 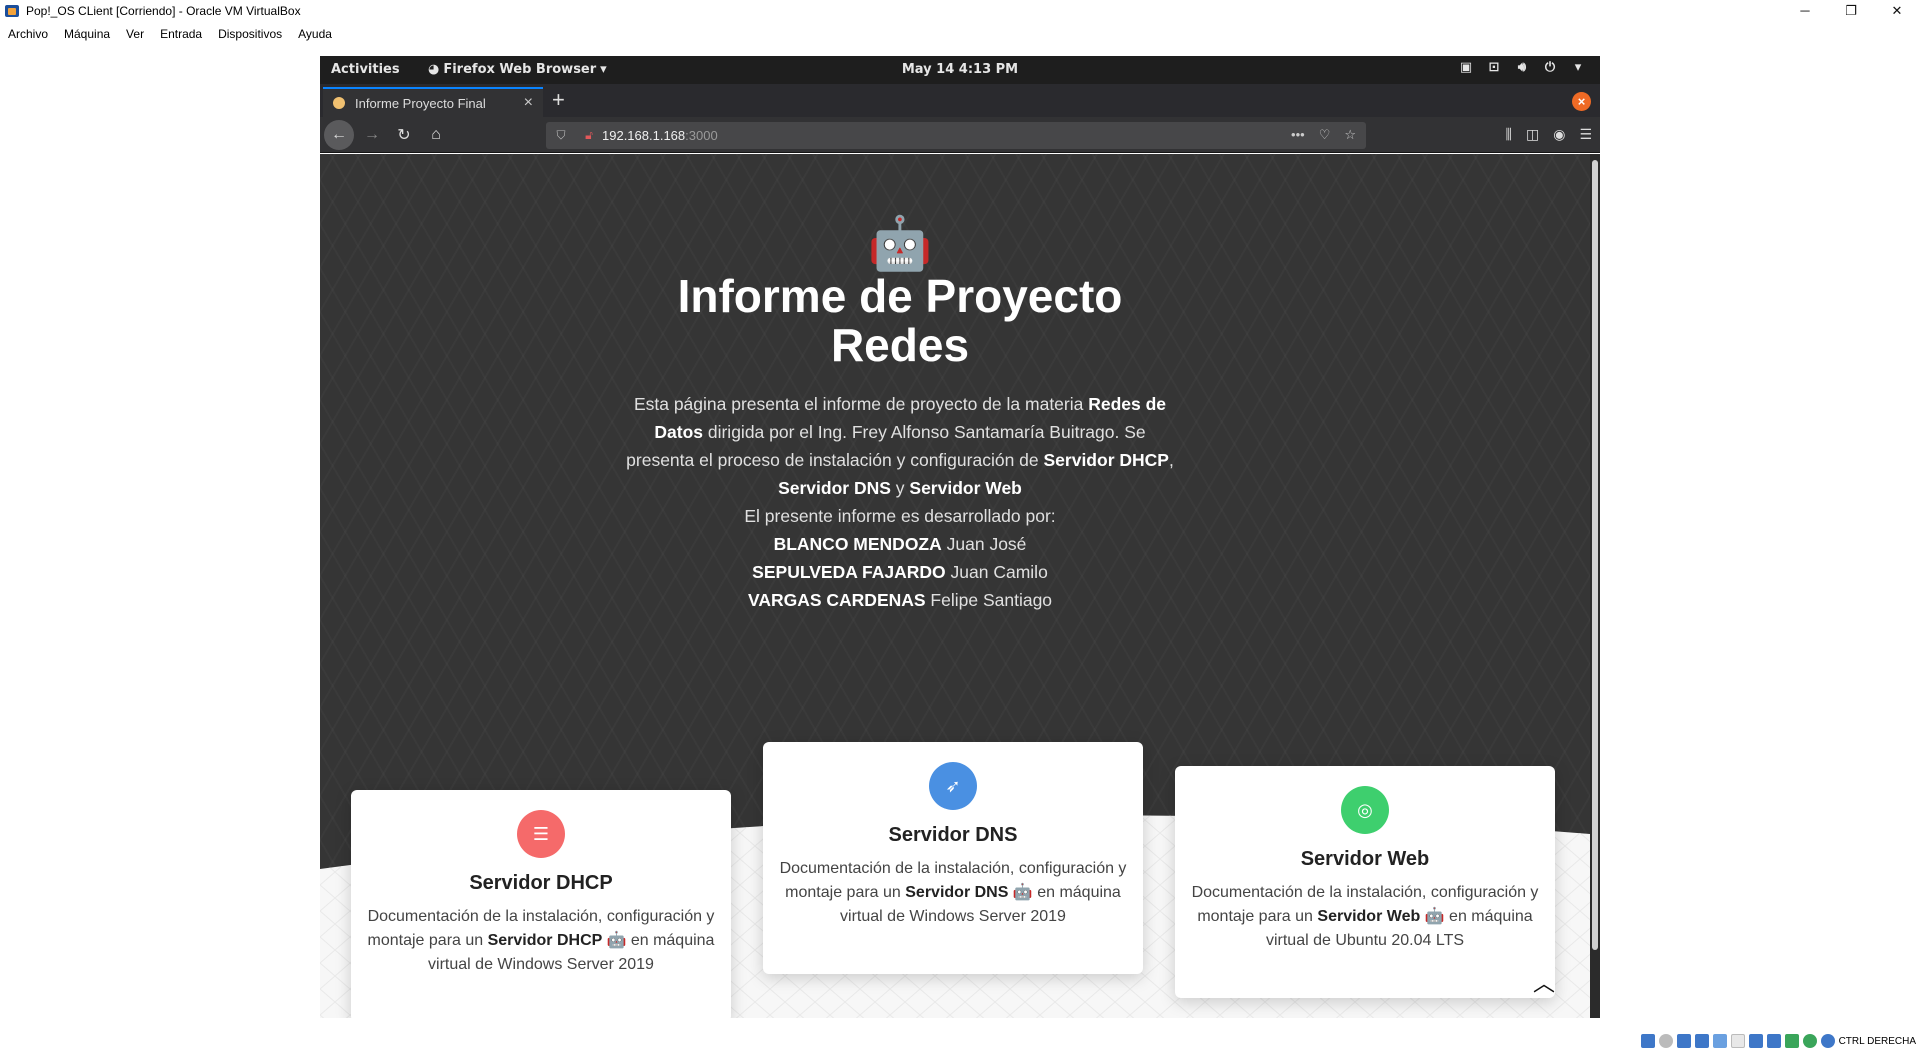 What do you see at coordinates (404, 135) in the screenshot?
I see `reload-button: ↻` at bounding box center [404, 135].